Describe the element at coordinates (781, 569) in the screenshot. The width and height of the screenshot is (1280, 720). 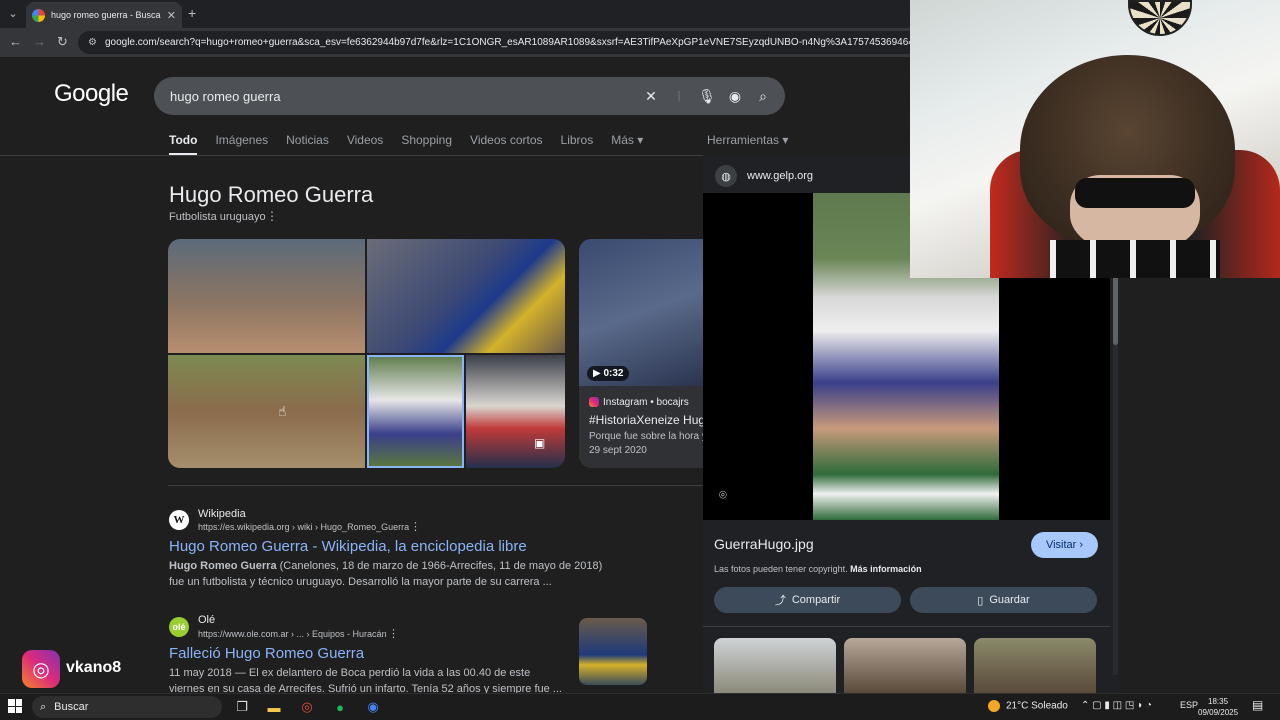
I see `copyright-text: Las fotos pueden tener copyright.` at that location.